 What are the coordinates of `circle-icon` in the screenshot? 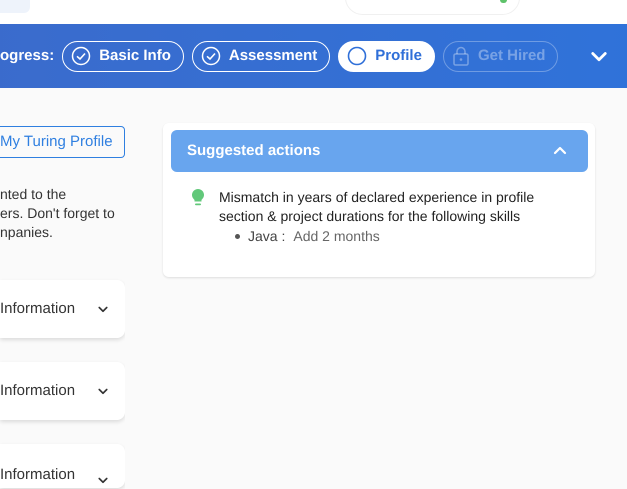 It's located at (357, 56).